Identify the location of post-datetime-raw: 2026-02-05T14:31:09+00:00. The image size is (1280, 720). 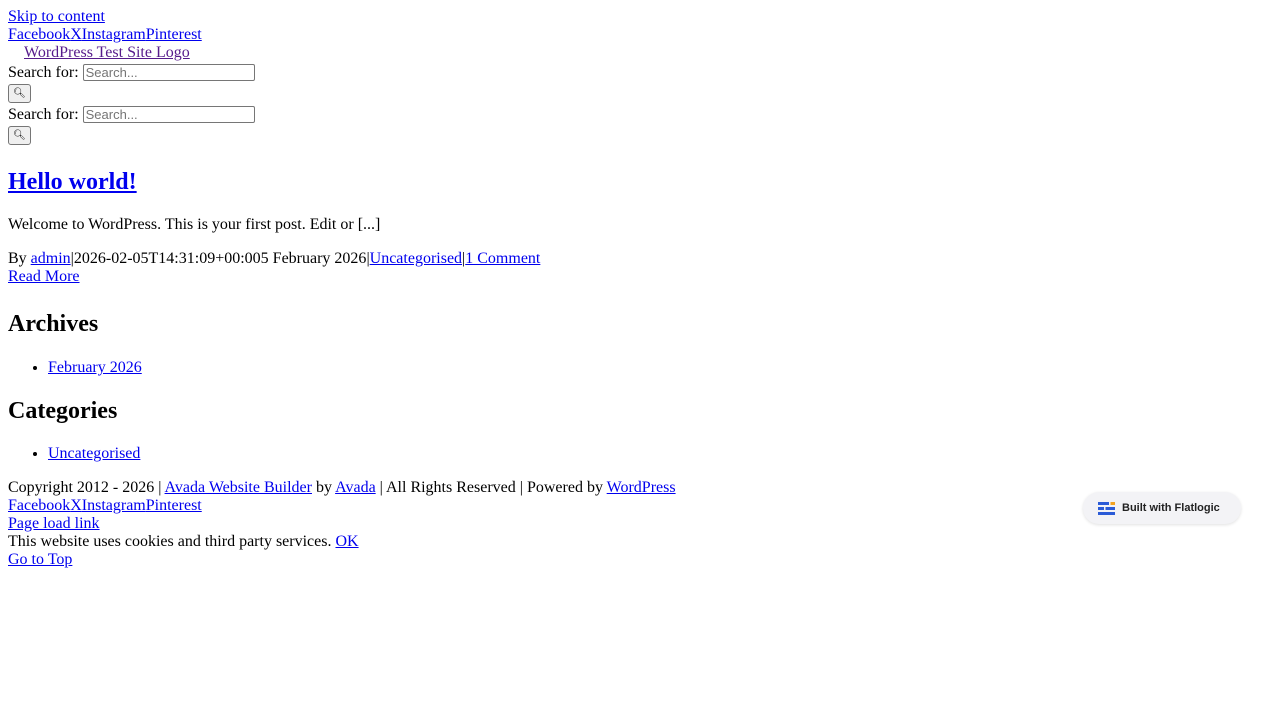
(167, 258).